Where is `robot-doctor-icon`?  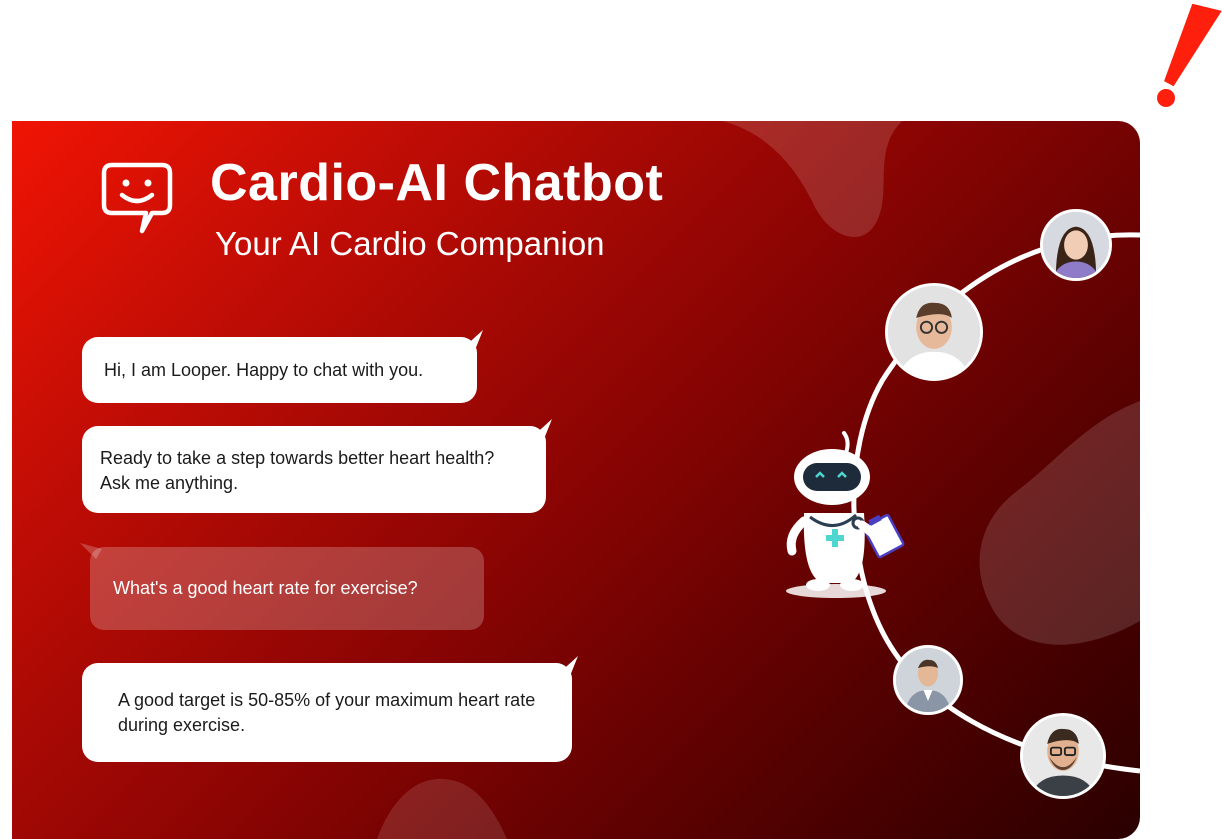 robot-doctor-icon is located at coordinates (845, 514).